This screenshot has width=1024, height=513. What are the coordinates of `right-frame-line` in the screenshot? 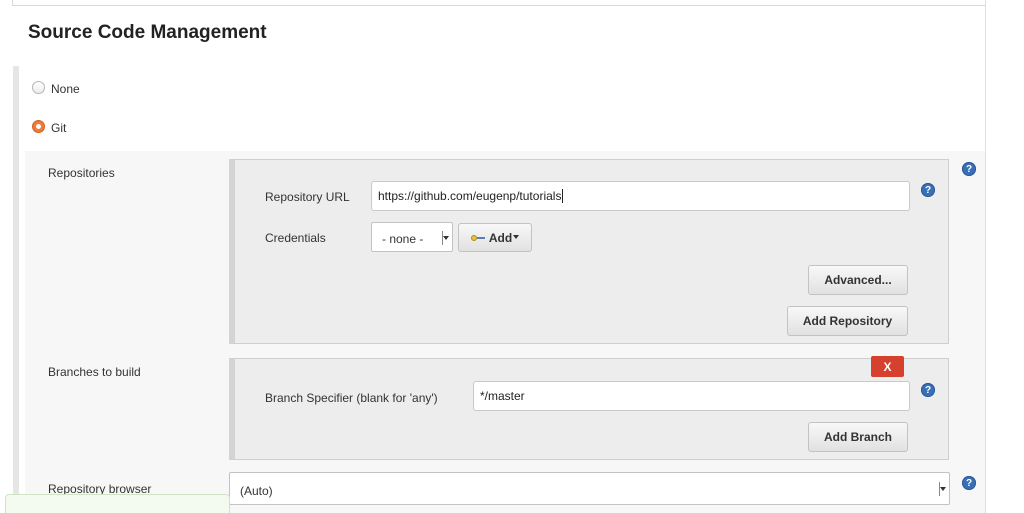 It's located at (985, 256).